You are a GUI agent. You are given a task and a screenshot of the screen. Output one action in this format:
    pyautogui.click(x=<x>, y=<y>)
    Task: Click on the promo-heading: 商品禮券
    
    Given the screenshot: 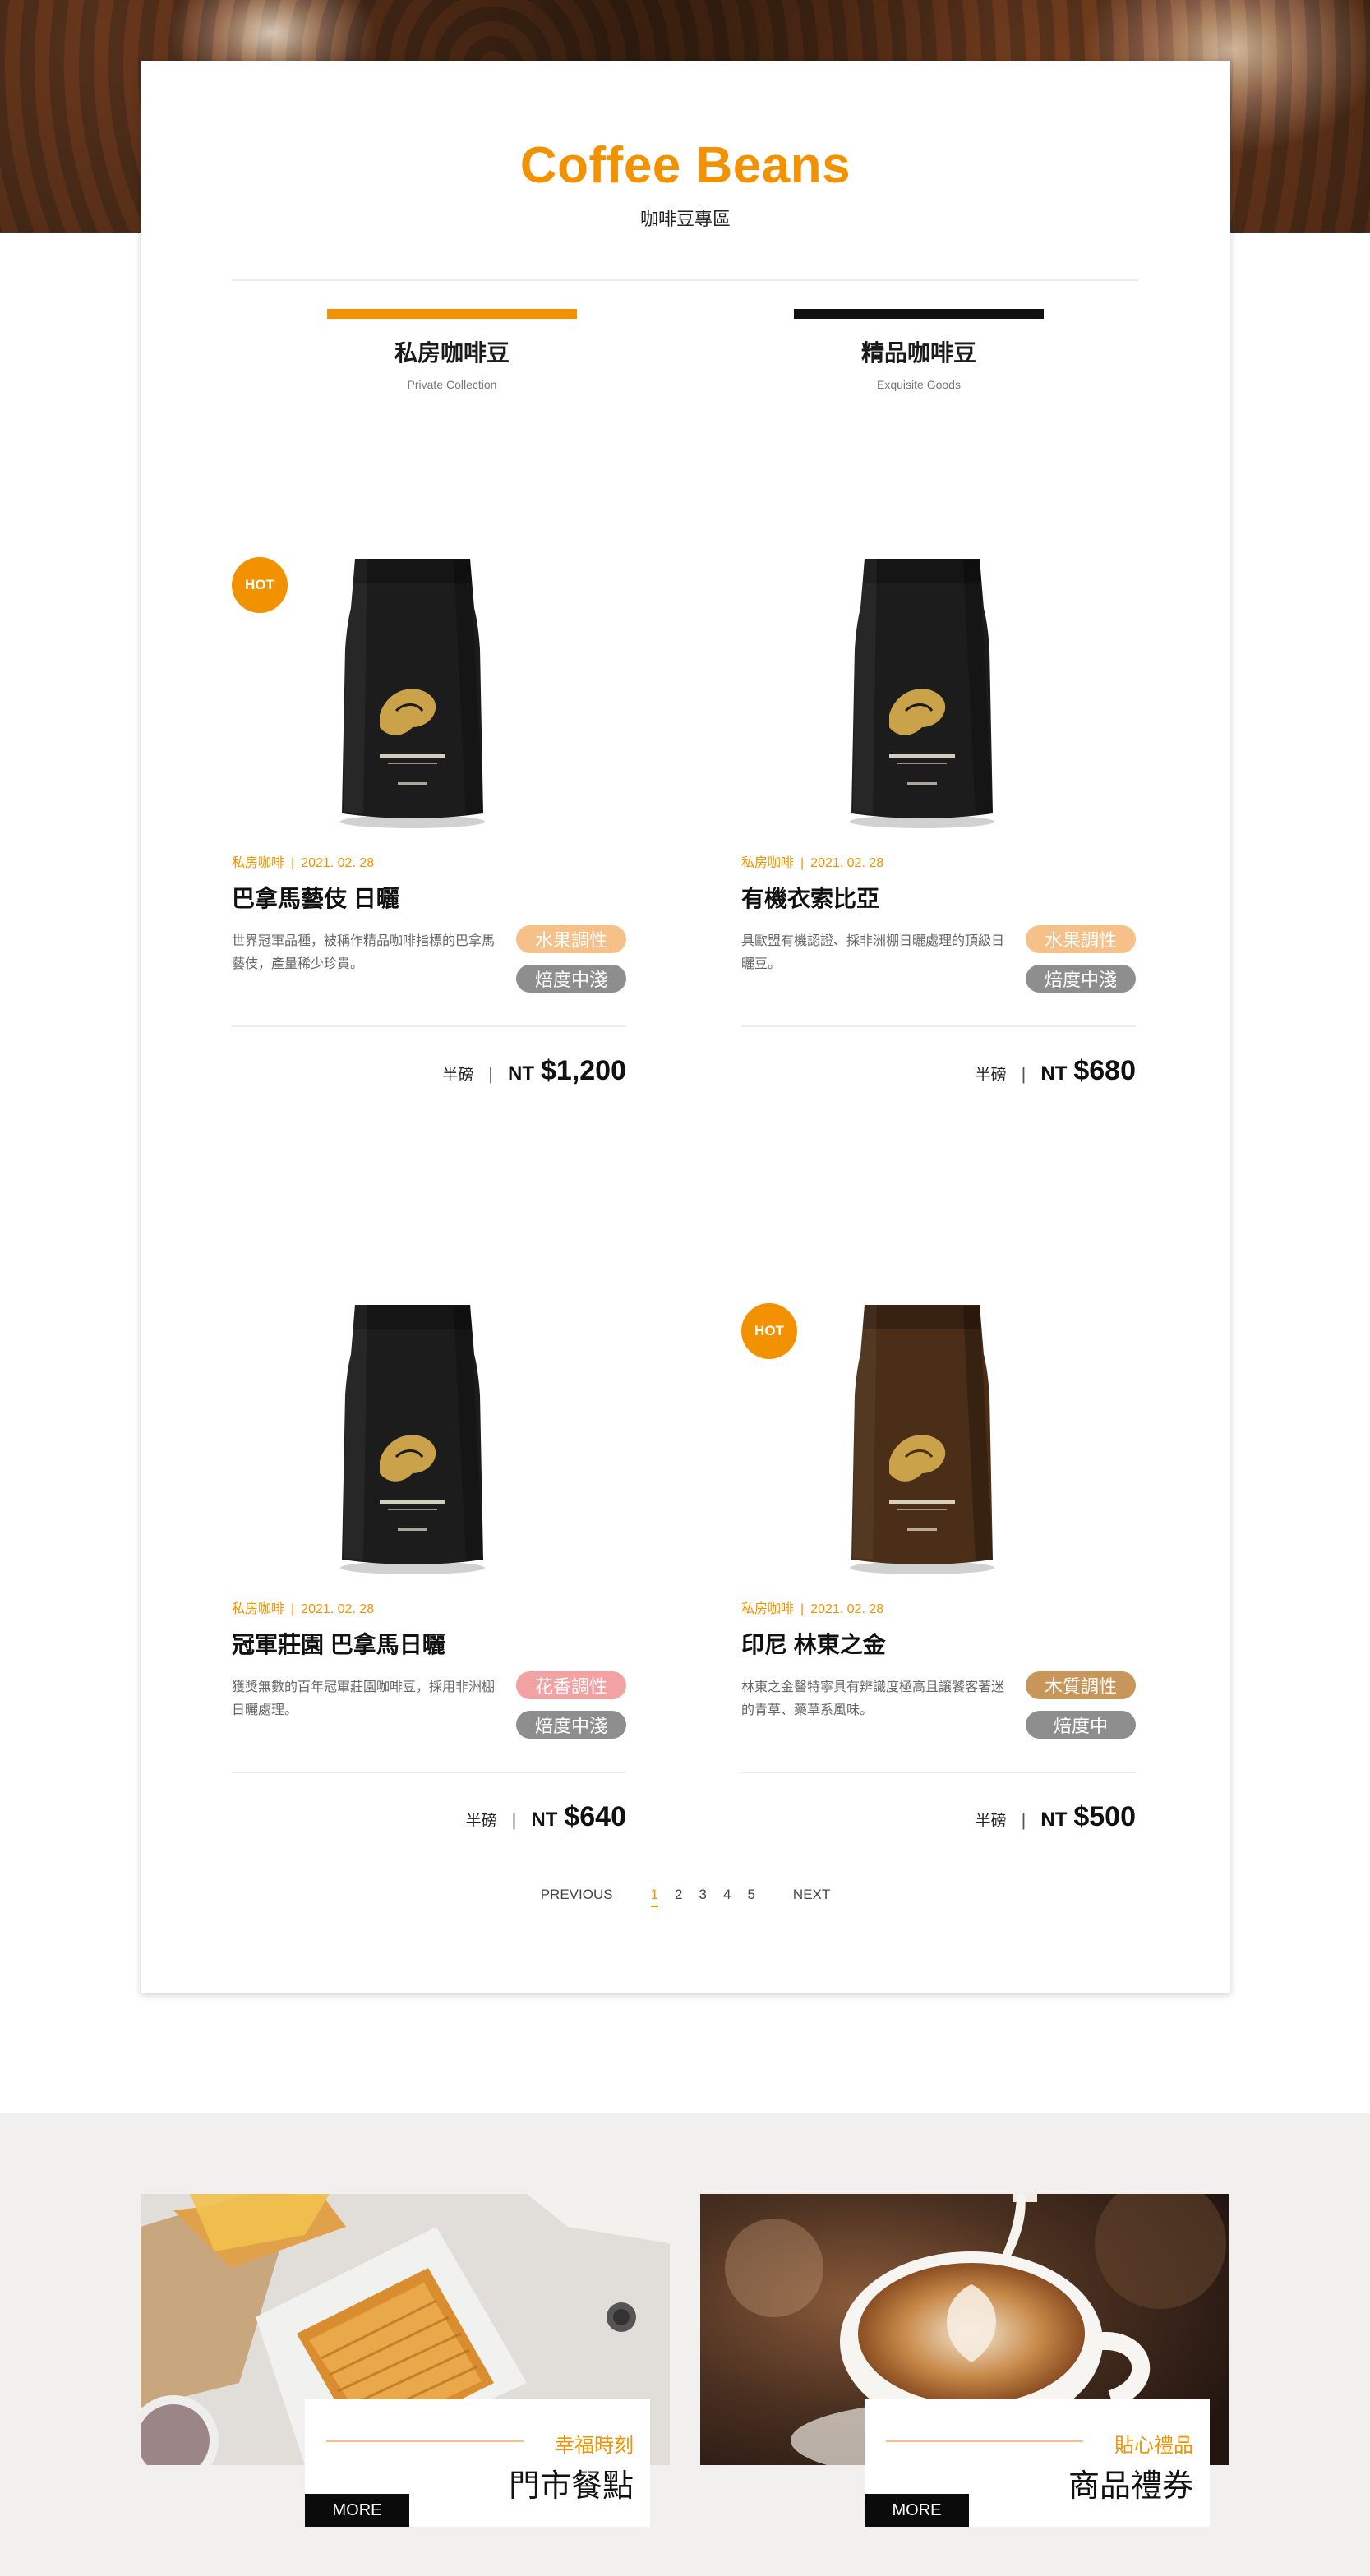 What is the action you would take?
    pyautogui.click(x=1130, y=2486)
    